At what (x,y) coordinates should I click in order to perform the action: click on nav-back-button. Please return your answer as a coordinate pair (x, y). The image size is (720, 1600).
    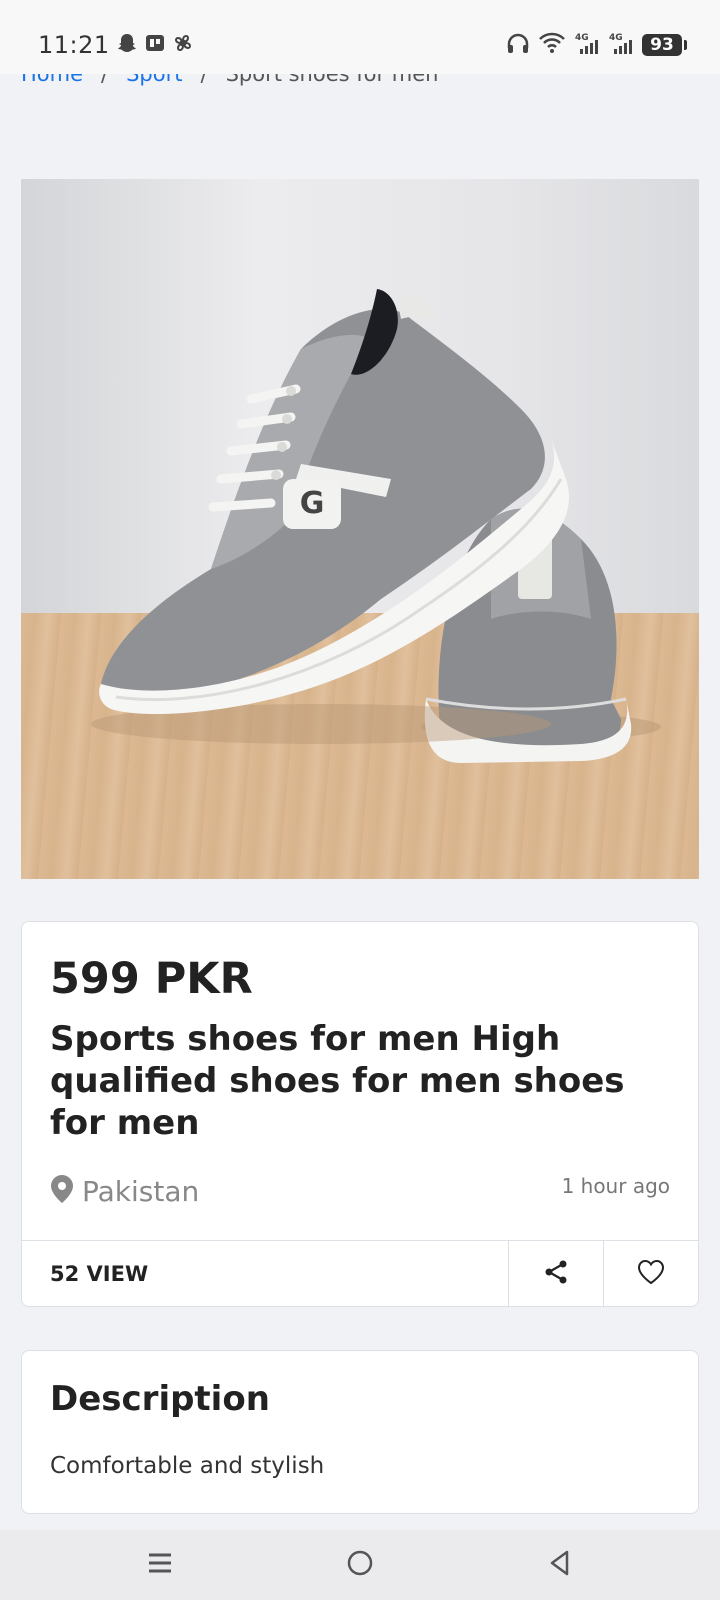
    Looking at the image, I should click on (560, 1565).